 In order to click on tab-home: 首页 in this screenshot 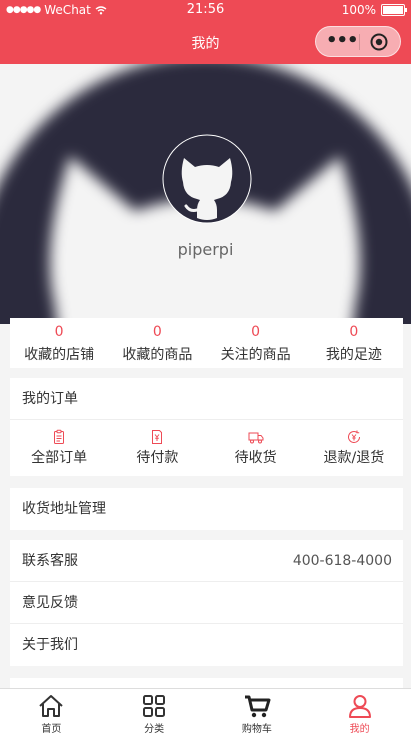, I will do `click(51, 713)`.